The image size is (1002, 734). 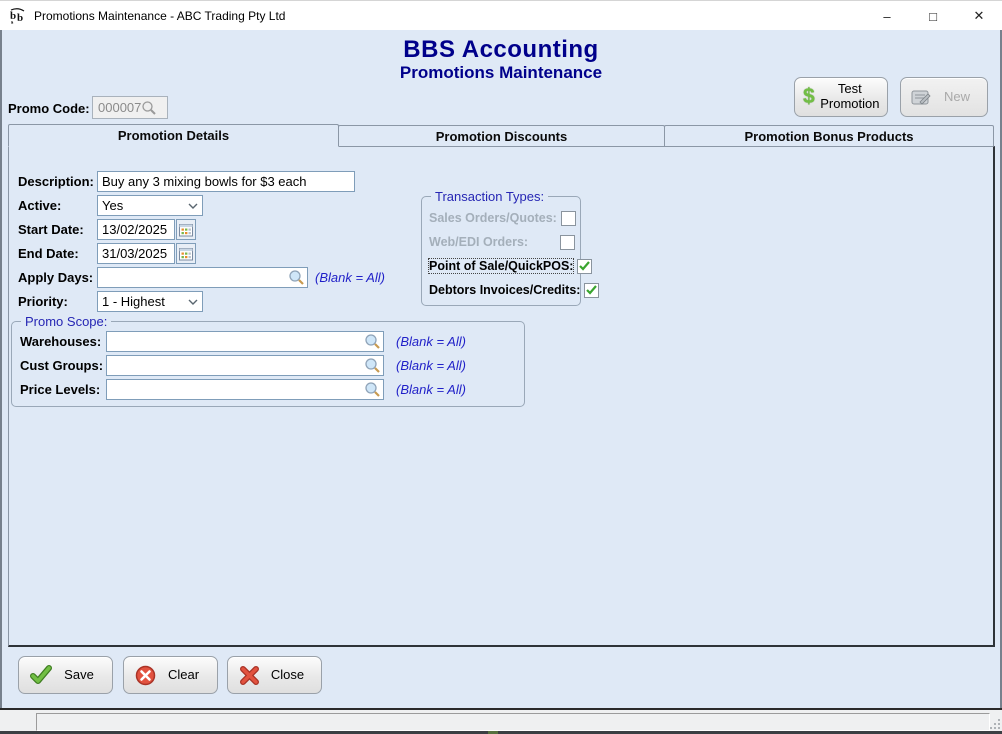 I want to click on active-value: Yes, so click(x=113, y=205).